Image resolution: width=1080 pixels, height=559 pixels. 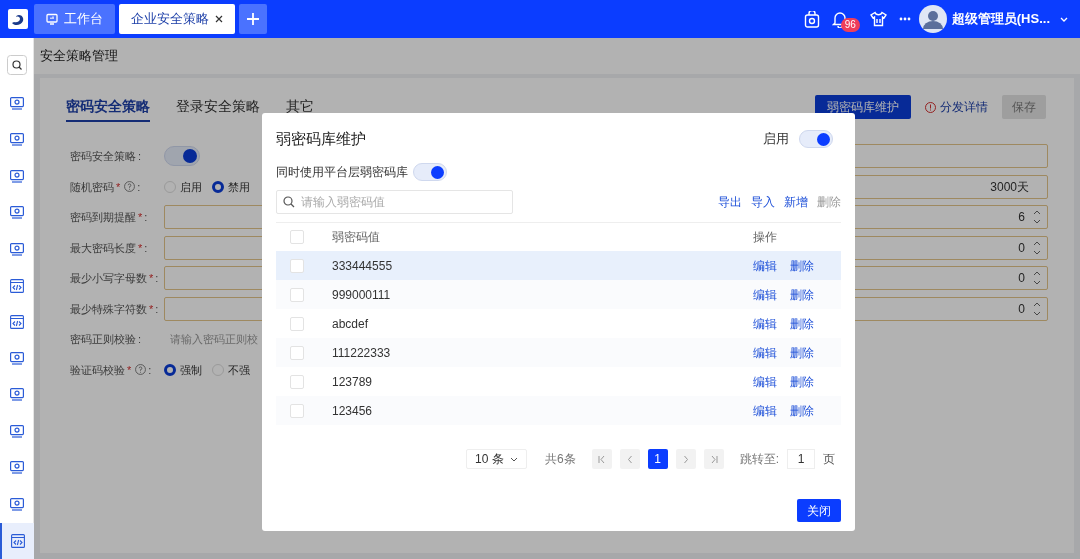 I want to click on page-title: 安全策略管理, so click(x=79, y=56).